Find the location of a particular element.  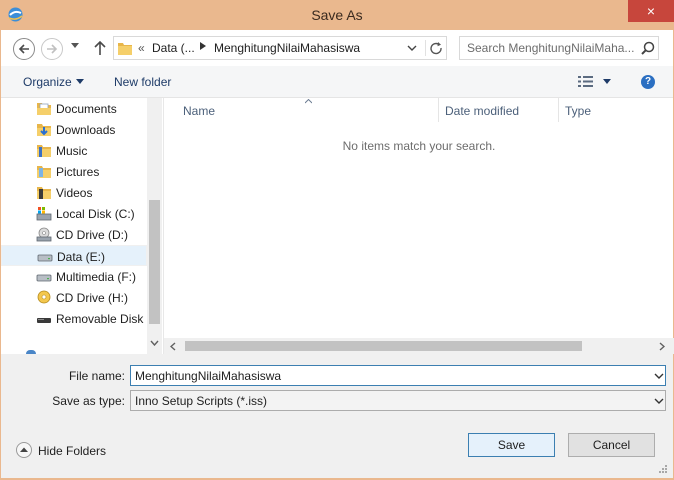

nav-item-label: CD Drive (D:) is located at coordinates (92, 235).